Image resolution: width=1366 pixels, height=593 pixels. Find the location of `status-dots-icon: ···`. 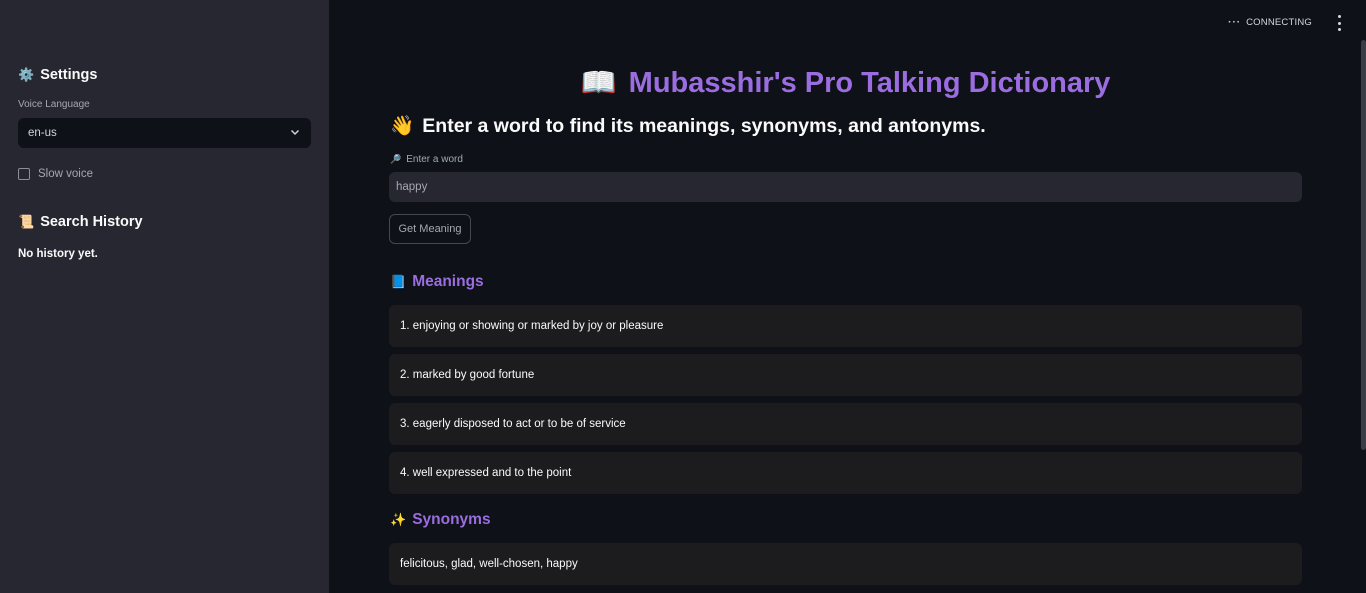

status-dots-icon: ··· is located at coordinates (1235, 22).